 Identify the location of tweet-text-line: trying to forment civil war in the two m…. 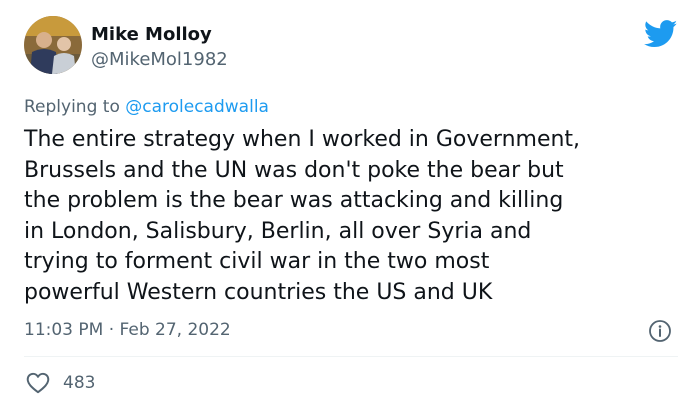
(257, 261).